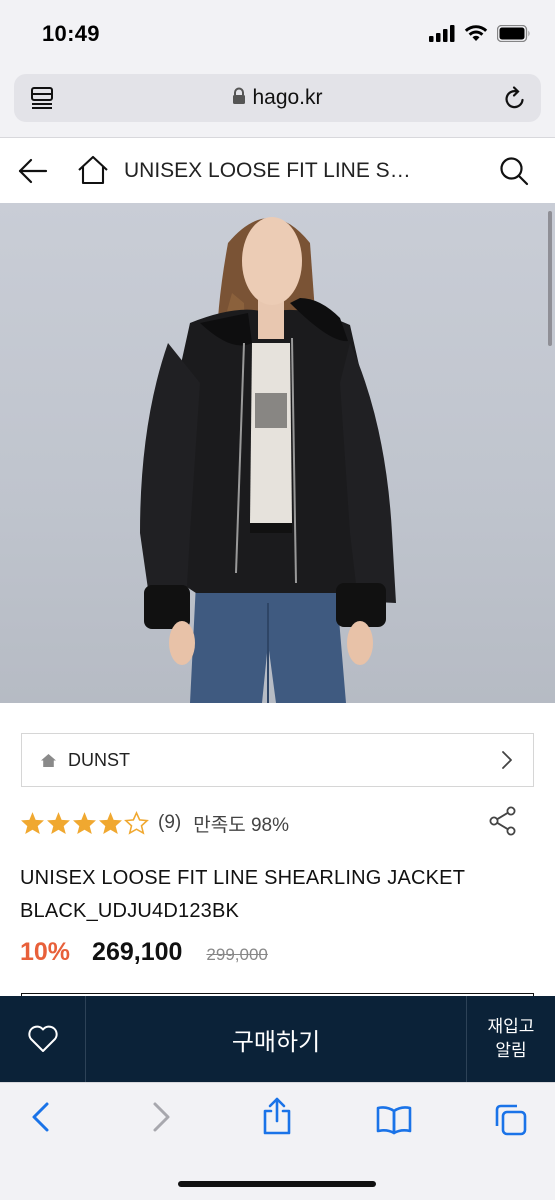 The image size is (555, 1200). I want to click on forward-icon, so click(161, 1119).